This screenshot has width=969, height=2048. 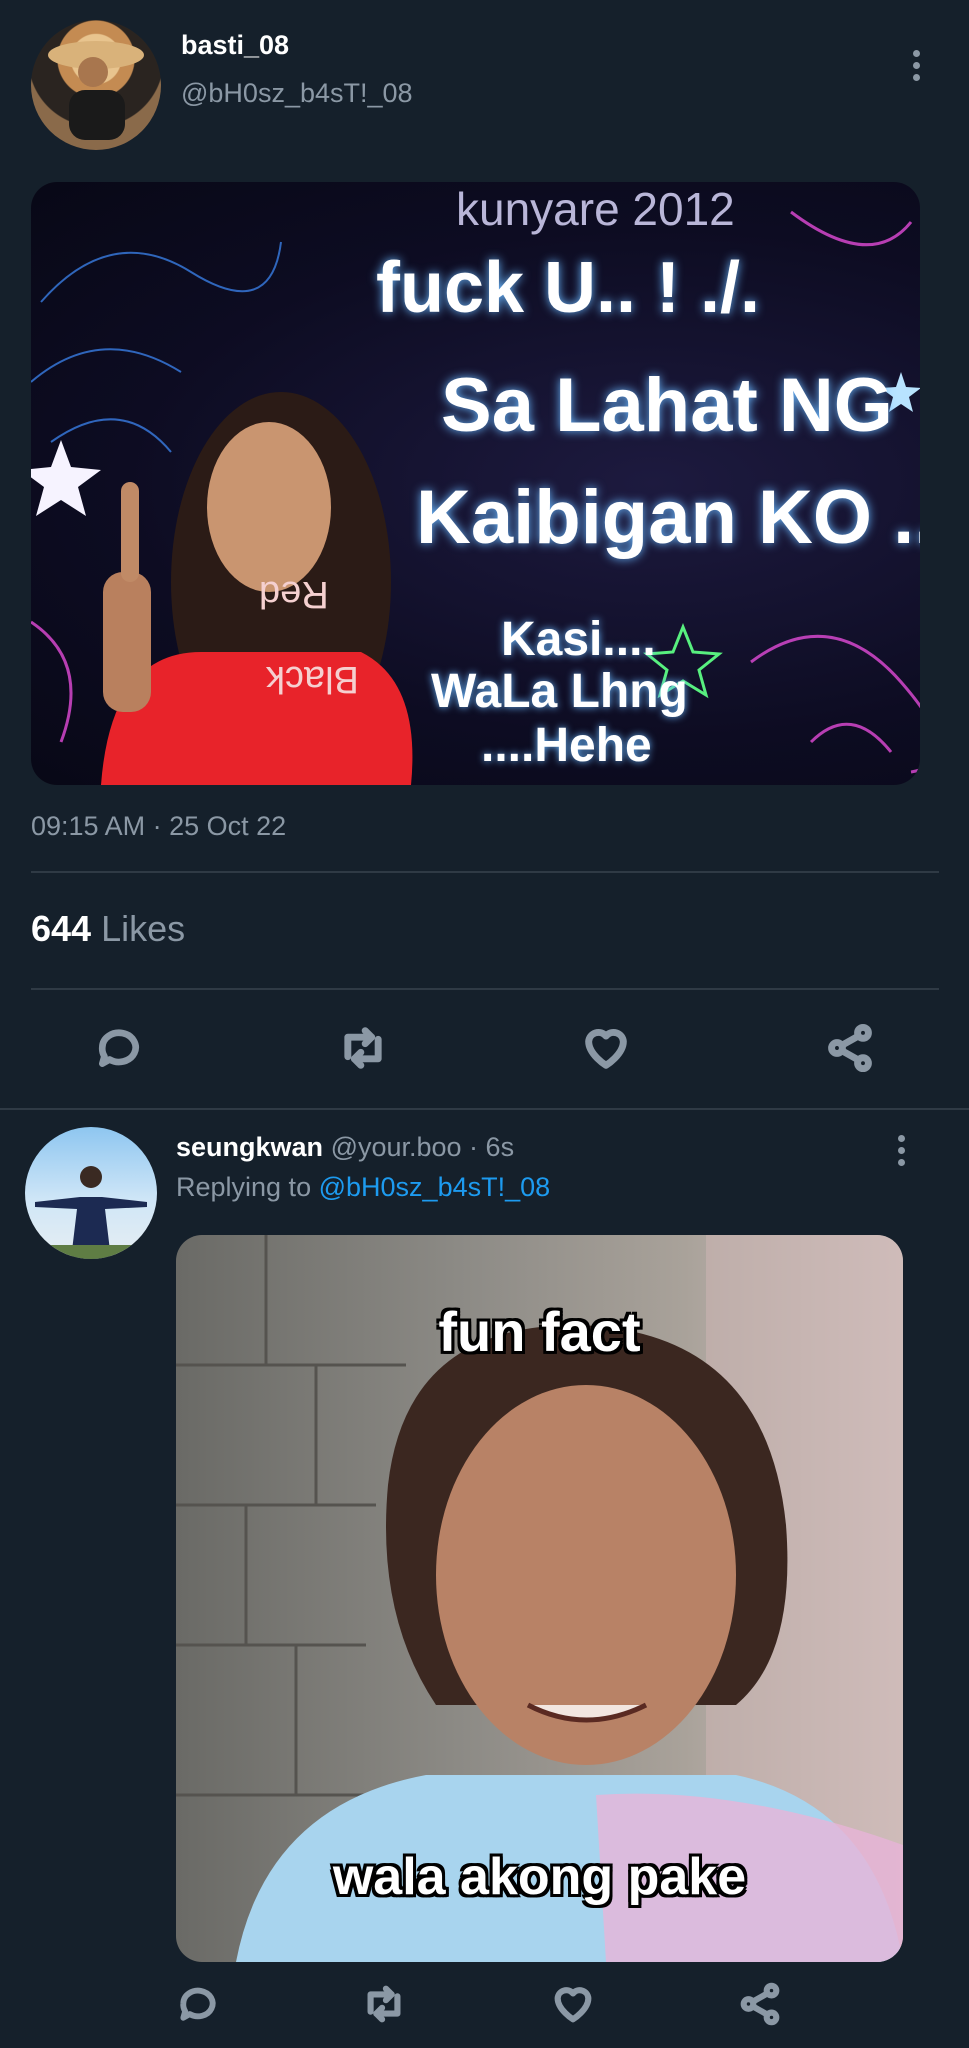 What do you see at coordinates (901, 1150) in the screenshot?
I see `reply-more-options-icon` at bounding box center [901, 1150].